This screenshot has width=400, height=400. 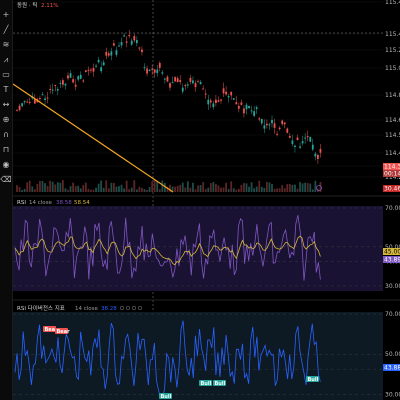 I want to click on svg-text: 45.00, so click(x=392, y=252).